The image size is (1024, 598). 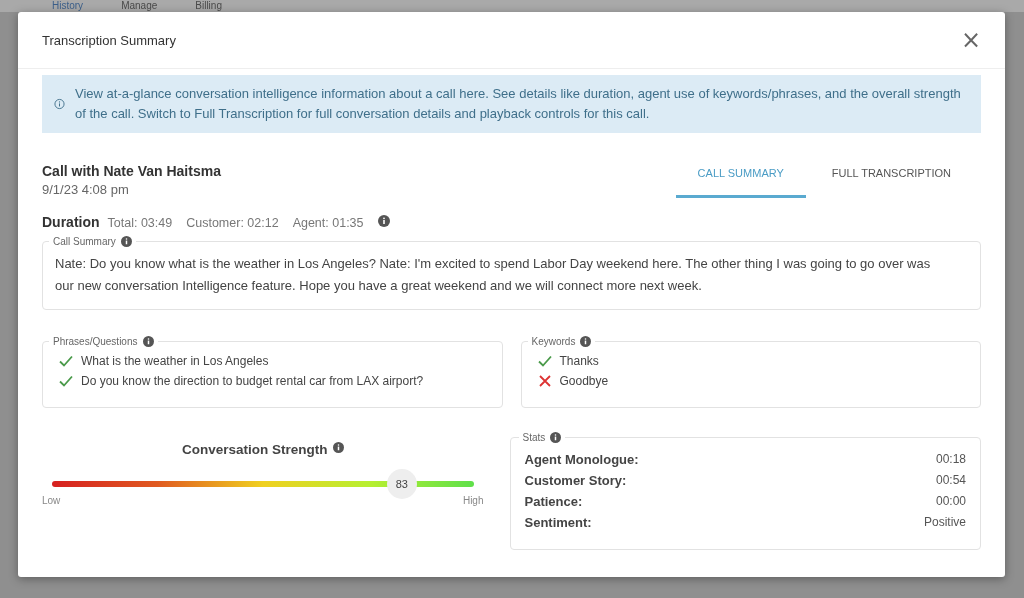 What do you see at coordinates (95, 341) in the screenshot?
I see `panel-label: Phrases/Questions` at bounding box center [95, 341].